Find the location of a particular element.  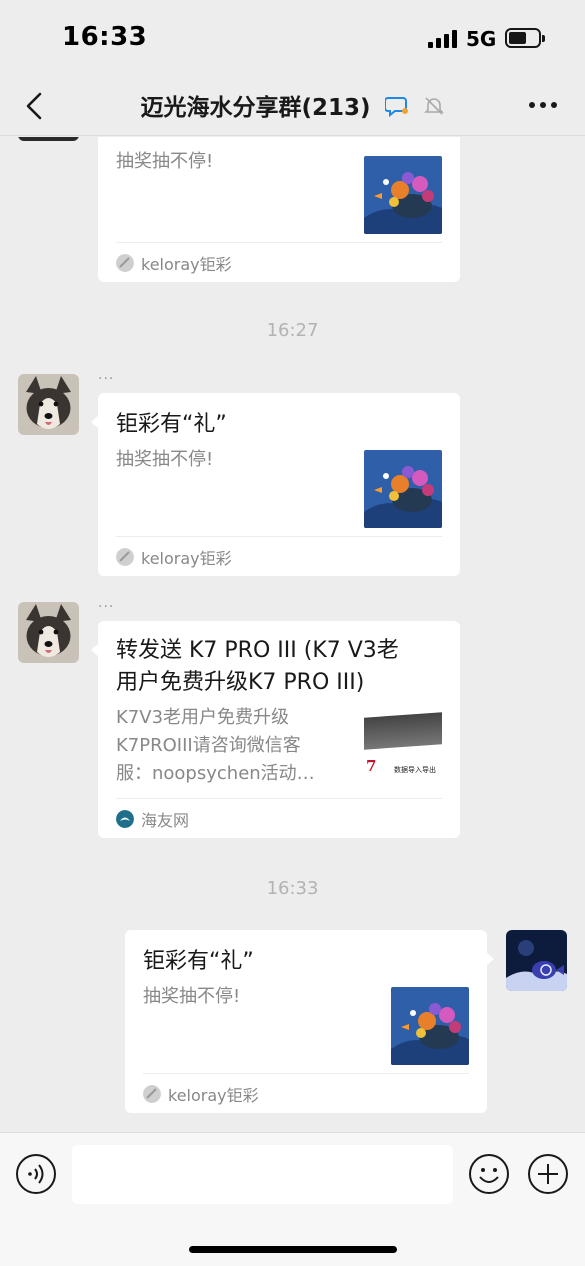

battery-icon is located at coordinates (525, 38).